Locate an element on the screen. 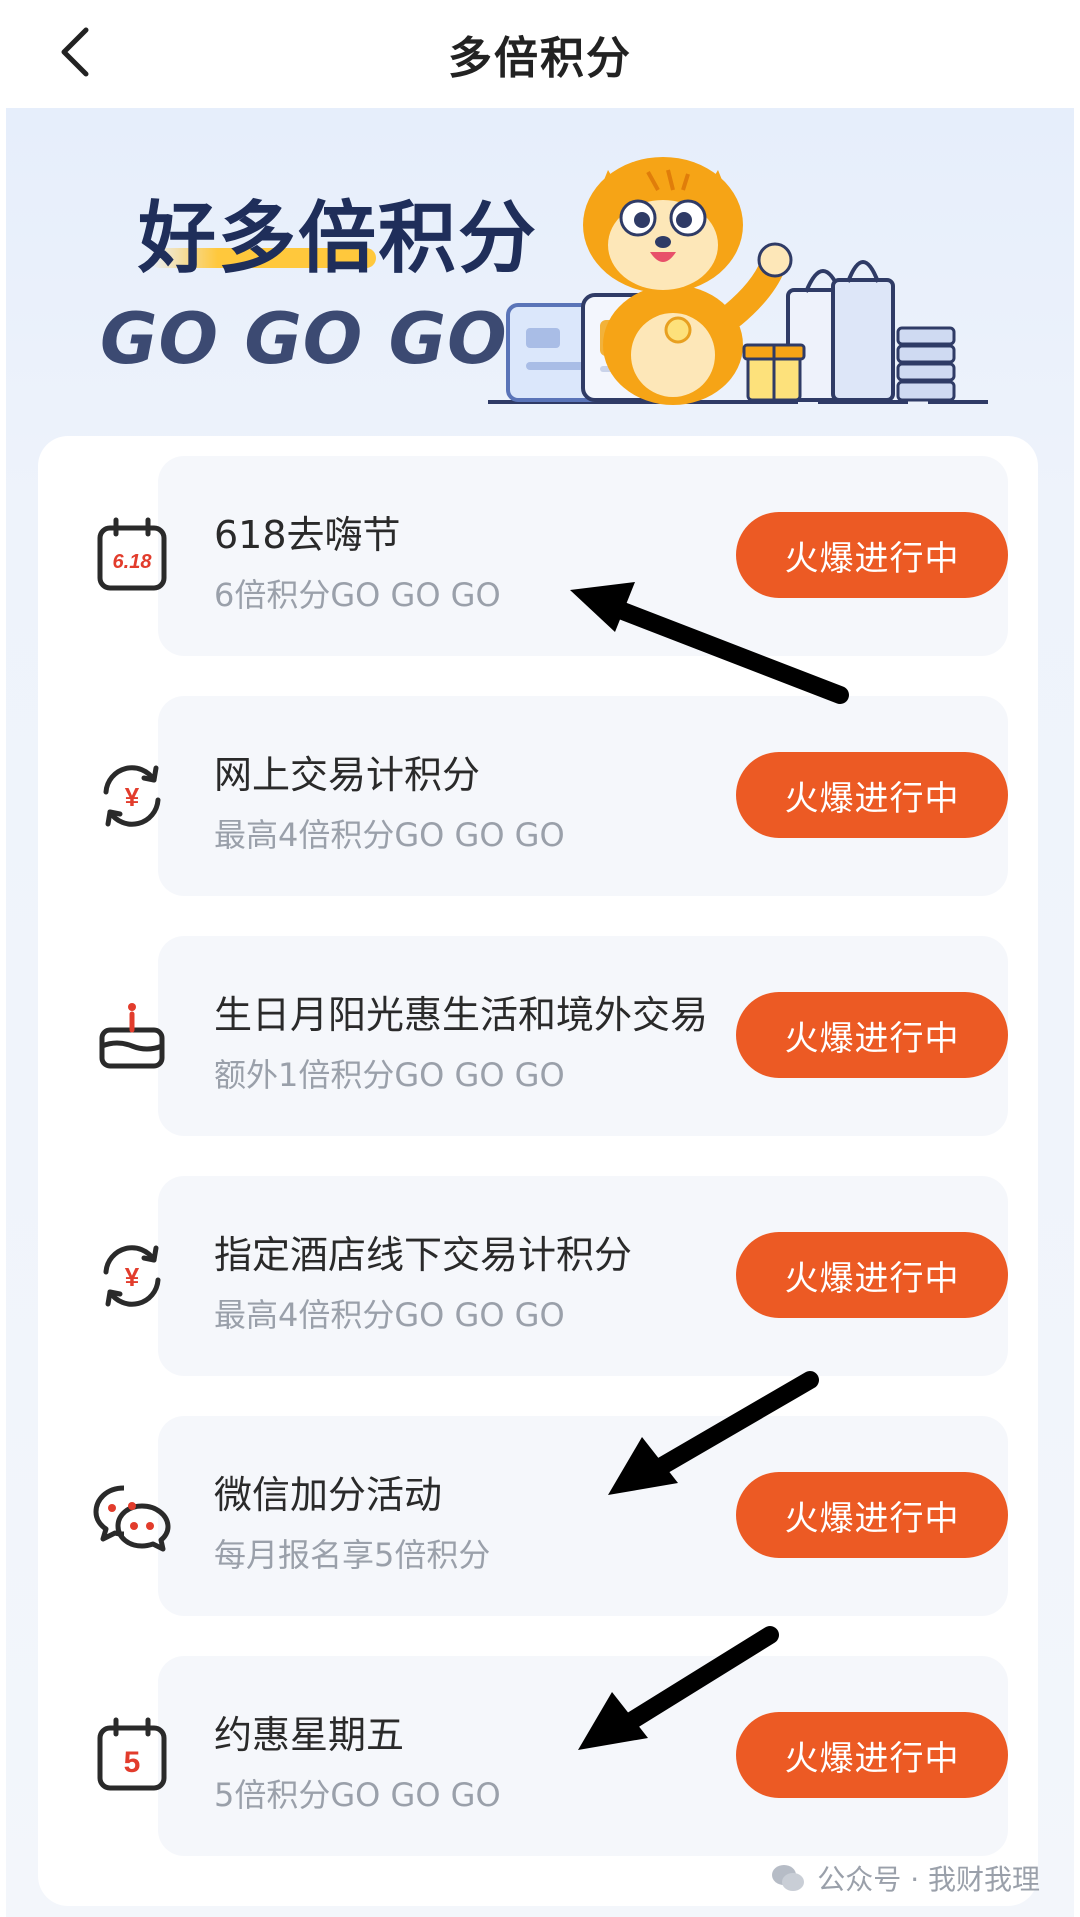 The image size is (1080, 1917). watermark-text: 公众号 · 我财我理 is located at coordinates (928, 1879).